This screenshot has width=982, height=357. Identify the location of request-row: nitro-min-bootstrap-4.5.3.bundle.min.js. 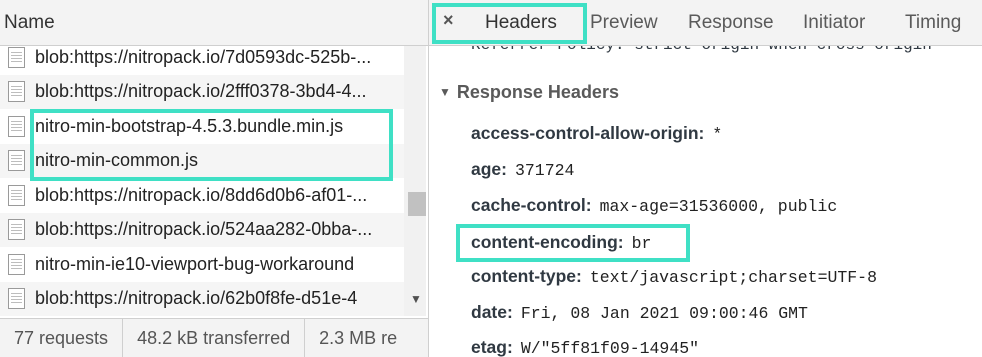
(202, 126).